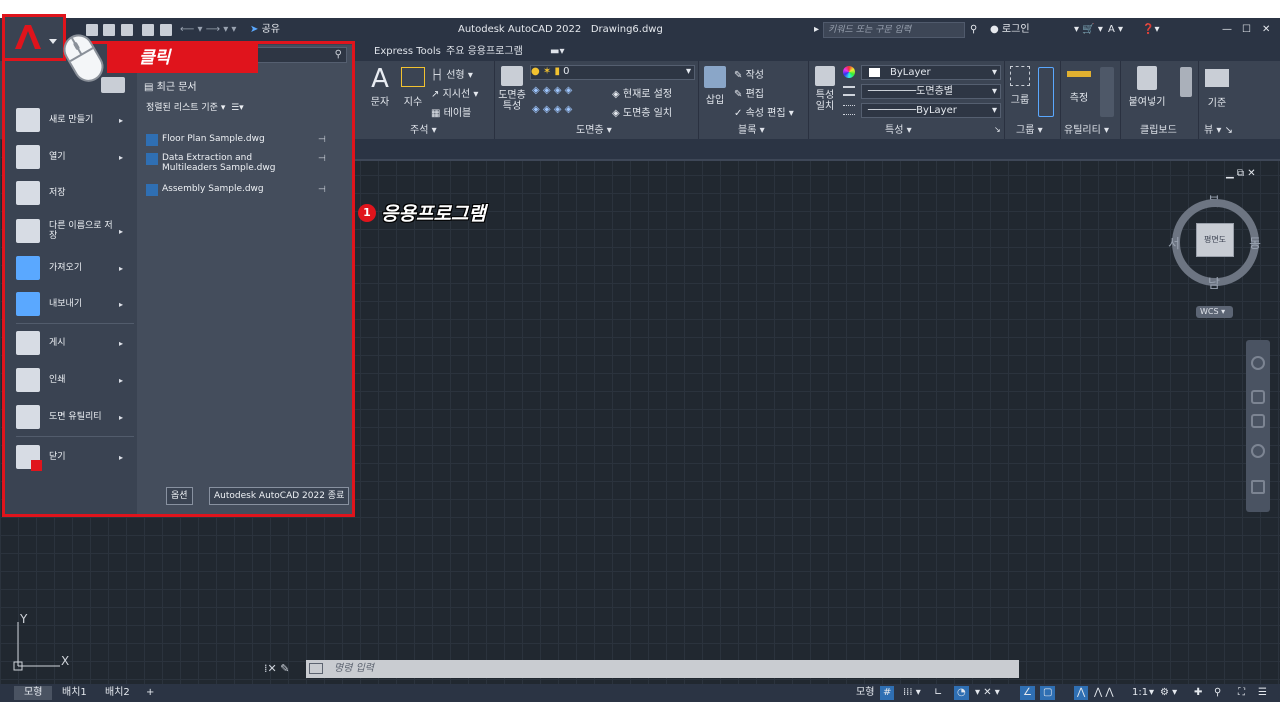 The height and width of the screenshot is (720, 1280). What do you see at coordinates (1214, 312) in the screenshot?
I see `wcs-menu: WCS ▾` at bounding box center [1214, 312].